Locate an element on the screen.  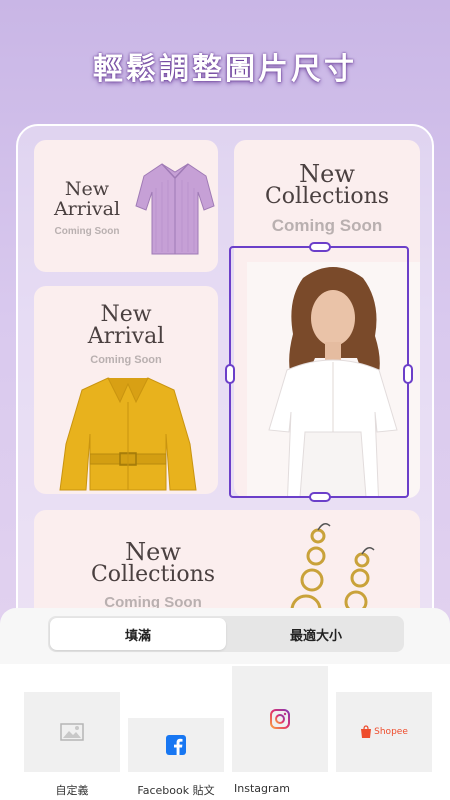
facebook-icon is located at coordinates (176, 745).